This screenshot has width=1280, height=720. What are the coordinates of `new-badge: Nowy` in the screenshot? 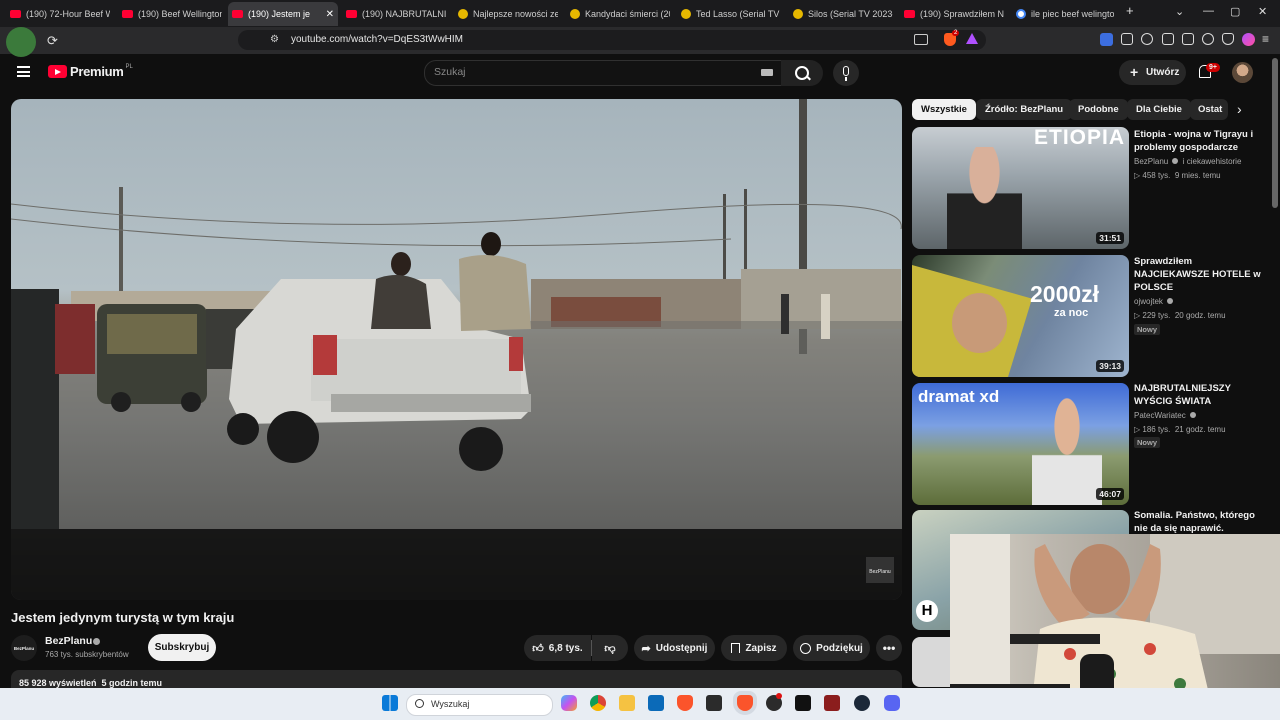 It's located at (1147, 329).